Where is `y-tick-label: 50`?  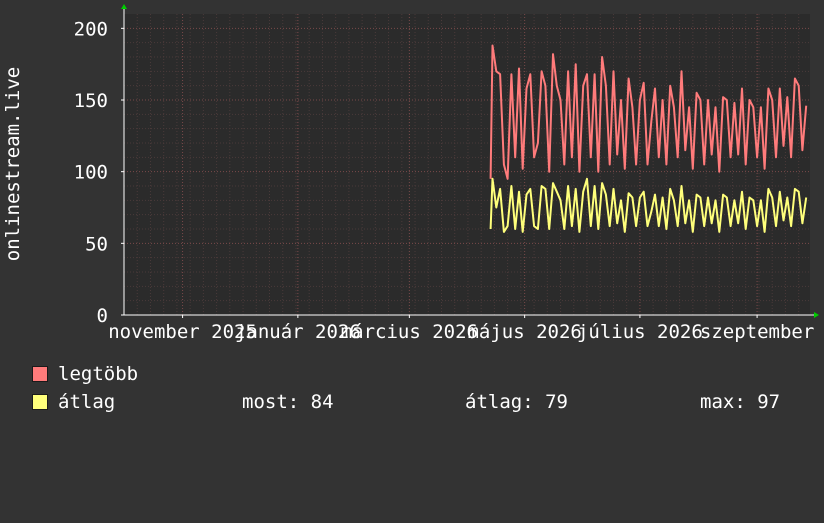 y-tick-label: 50 is located at coordinates (96, 244).